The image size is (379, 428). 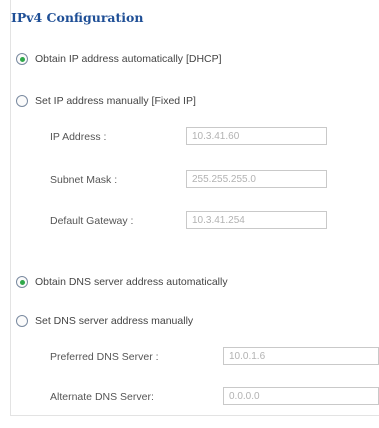 What do you see at coordinates (92, 221) in the screenshot?
I see `default-gateway-label: Default Gateway :` at bounding box center [92, 221].